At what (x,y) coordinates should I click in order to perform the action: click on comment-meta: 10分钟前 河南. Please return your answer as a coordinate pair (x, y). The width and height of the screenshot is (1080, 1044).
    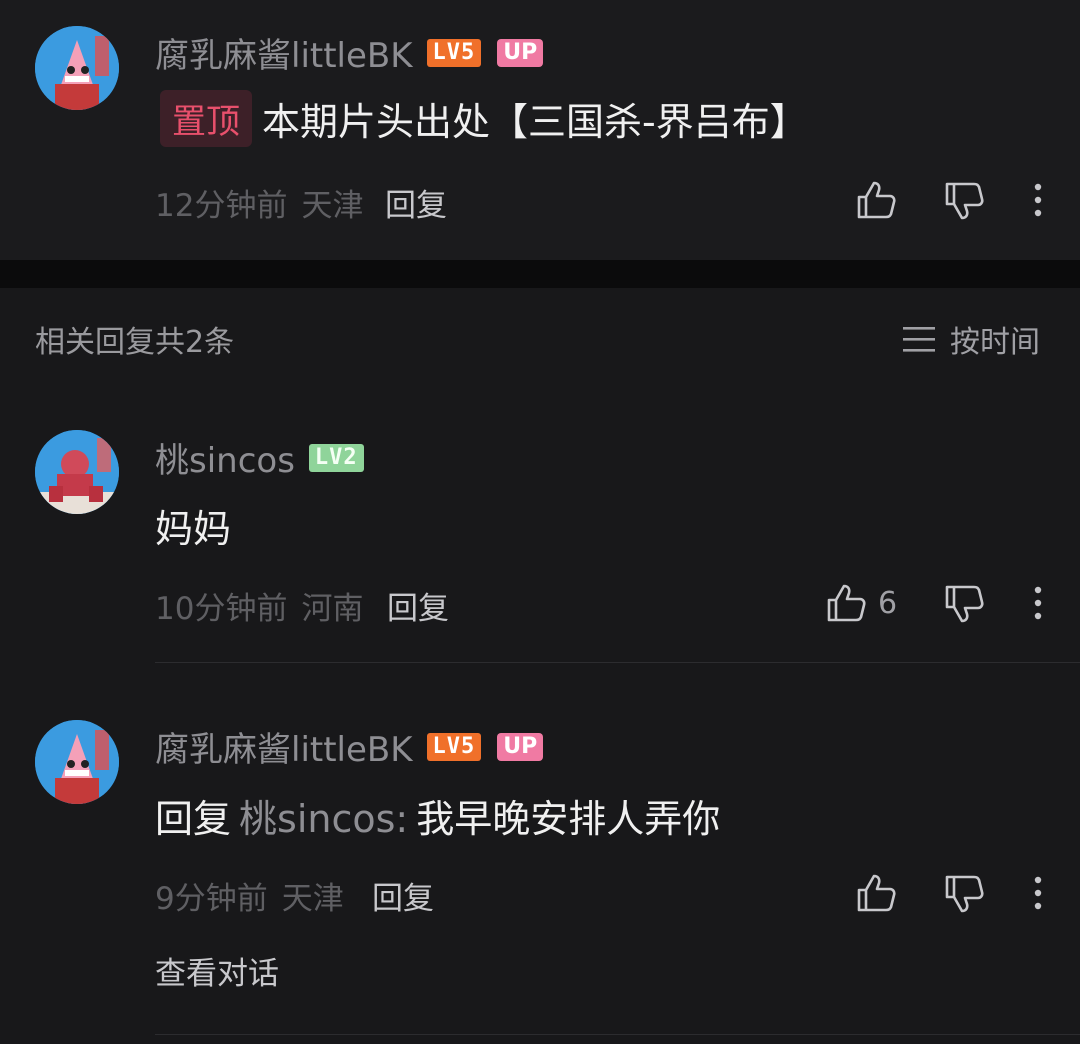
    Looking at the image, I should click on (259, 605).